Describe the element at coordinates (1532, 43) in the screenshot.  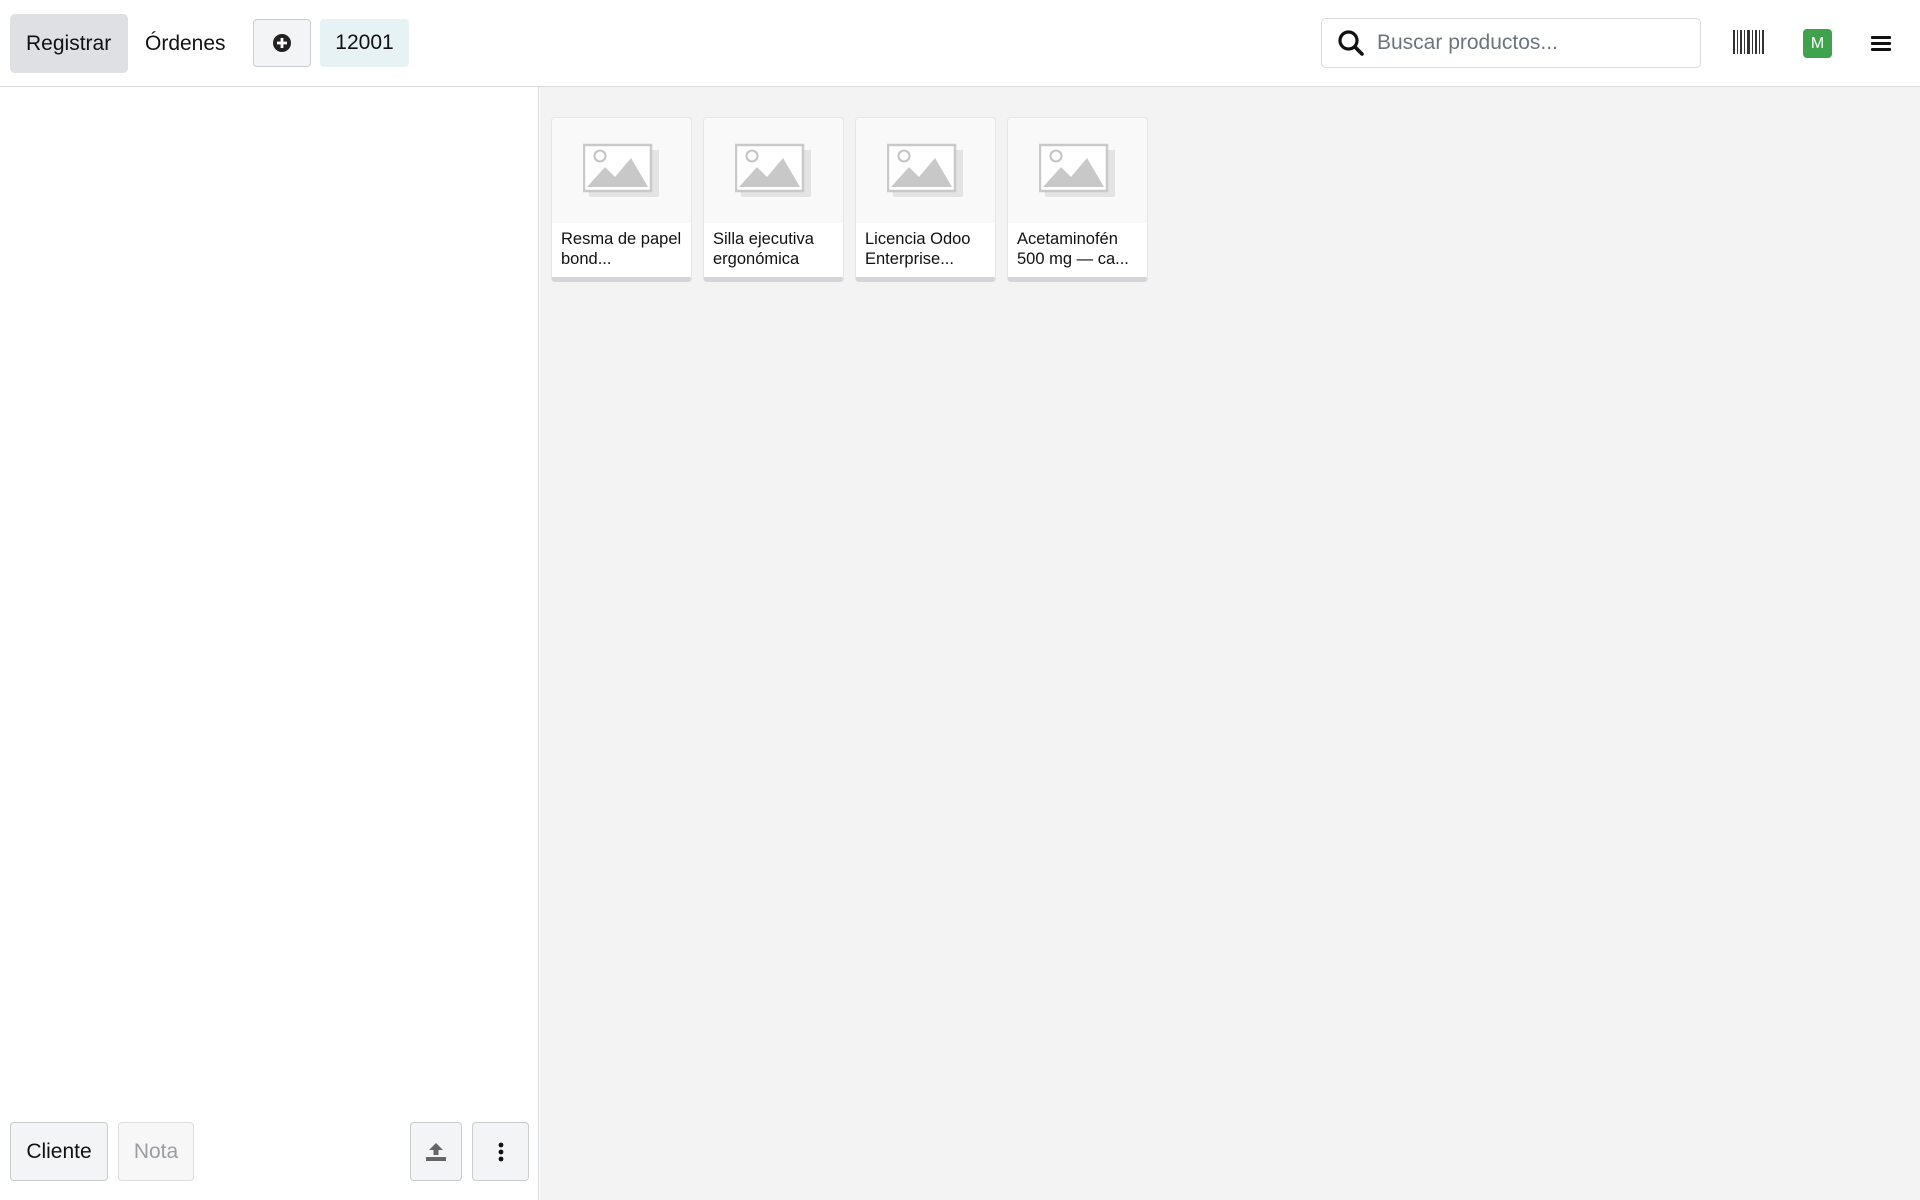
I see `search-input` at that location.